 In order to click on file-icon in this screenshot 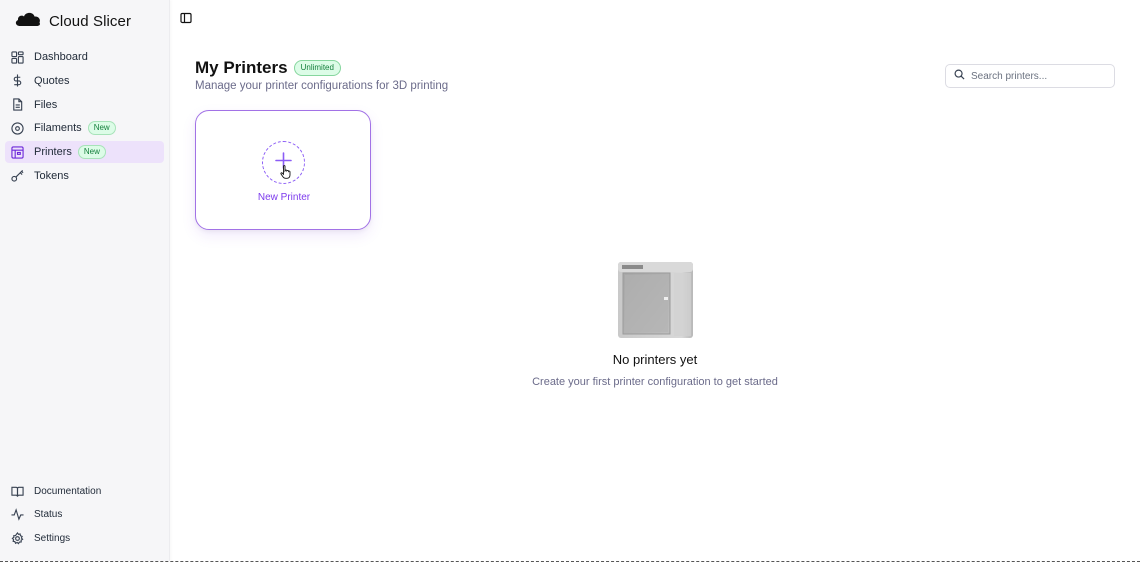, I will do `click(17, 104)`.